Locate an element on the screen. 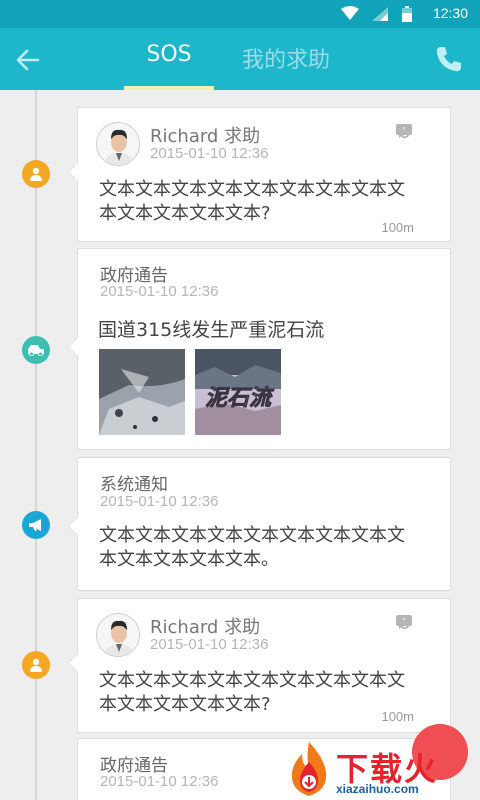  watermark-logo: 下载火 xiazaihuo.com is located at coordinates (382, 769).